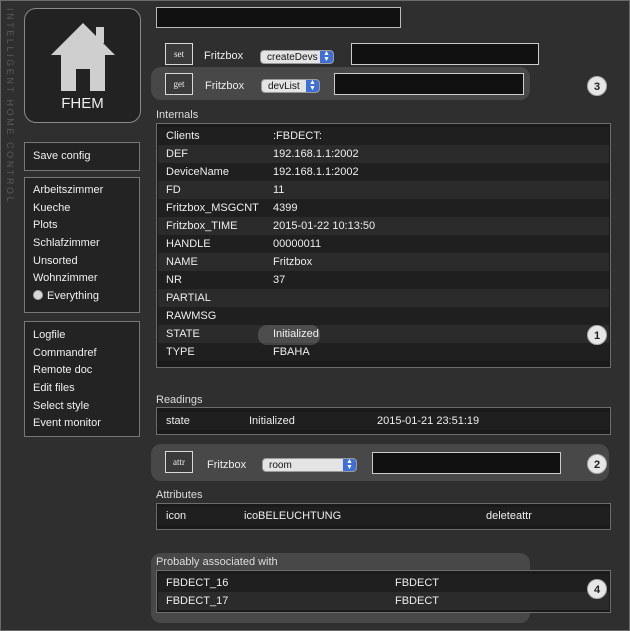 This screenshot has width=630, height=631. Describe the element at coordinates (284, 86) in the screenshot. I see `get-select-value: devList` at that location.